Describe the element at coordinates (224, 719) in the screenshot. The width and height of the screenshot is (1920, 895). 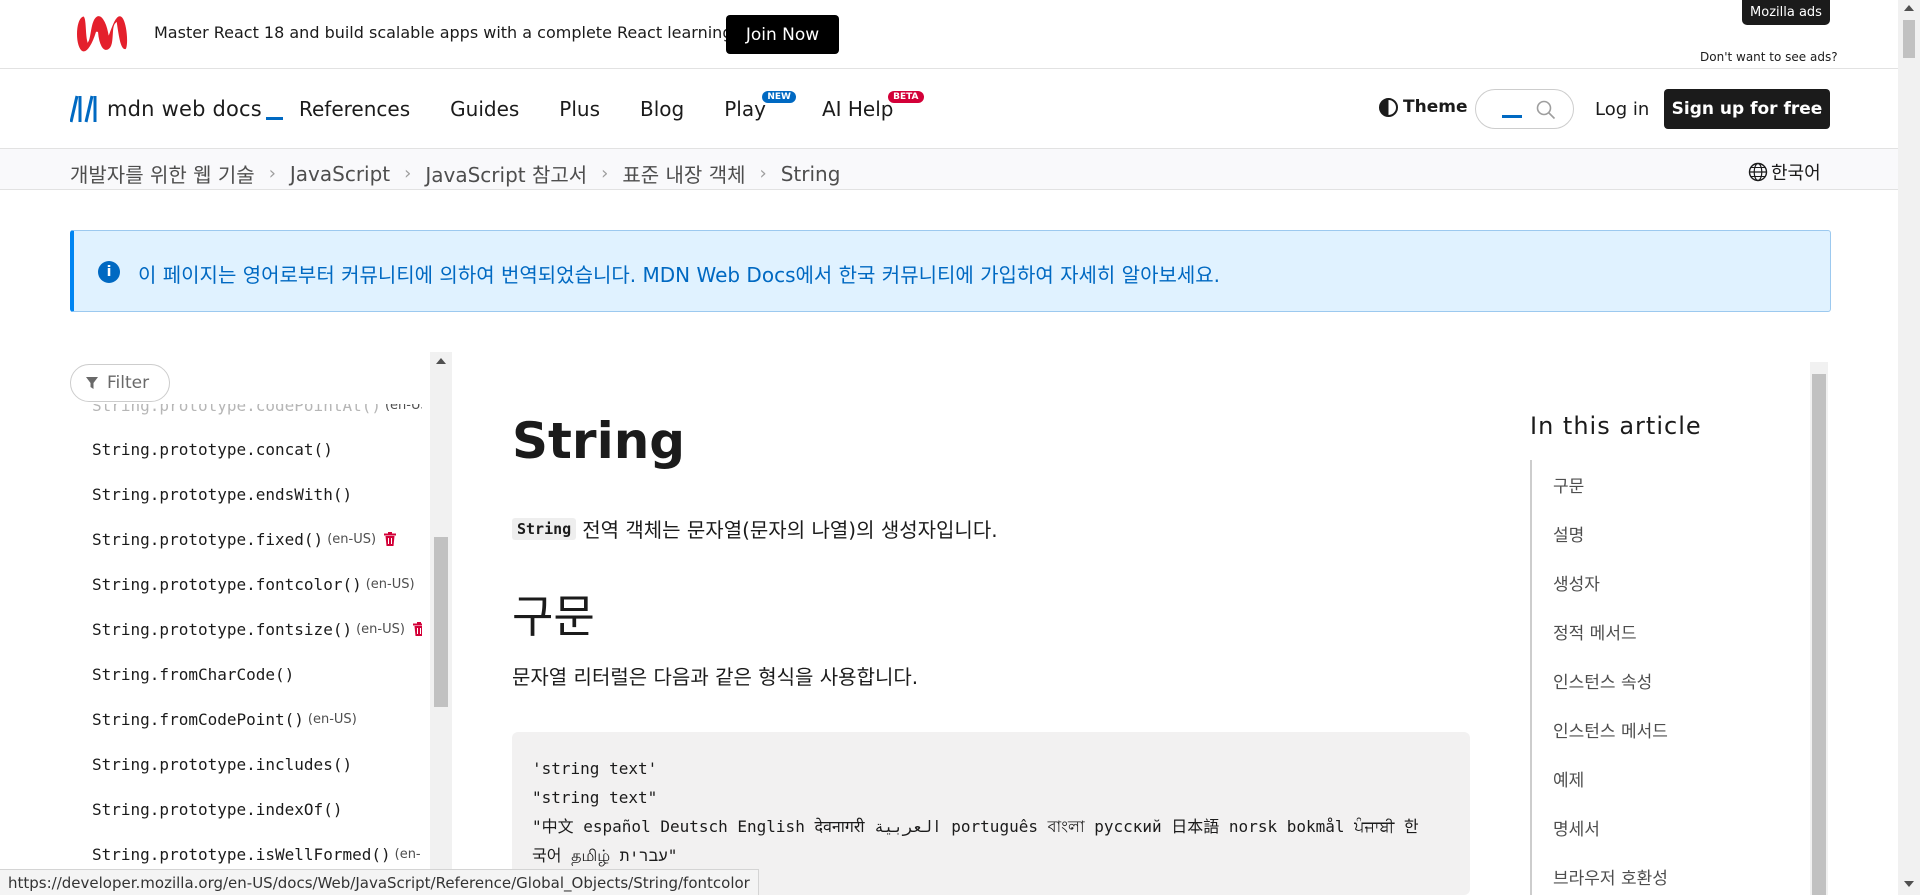
I see `sidebar-item: String.fromCodePoint() (en-US)` at that location.